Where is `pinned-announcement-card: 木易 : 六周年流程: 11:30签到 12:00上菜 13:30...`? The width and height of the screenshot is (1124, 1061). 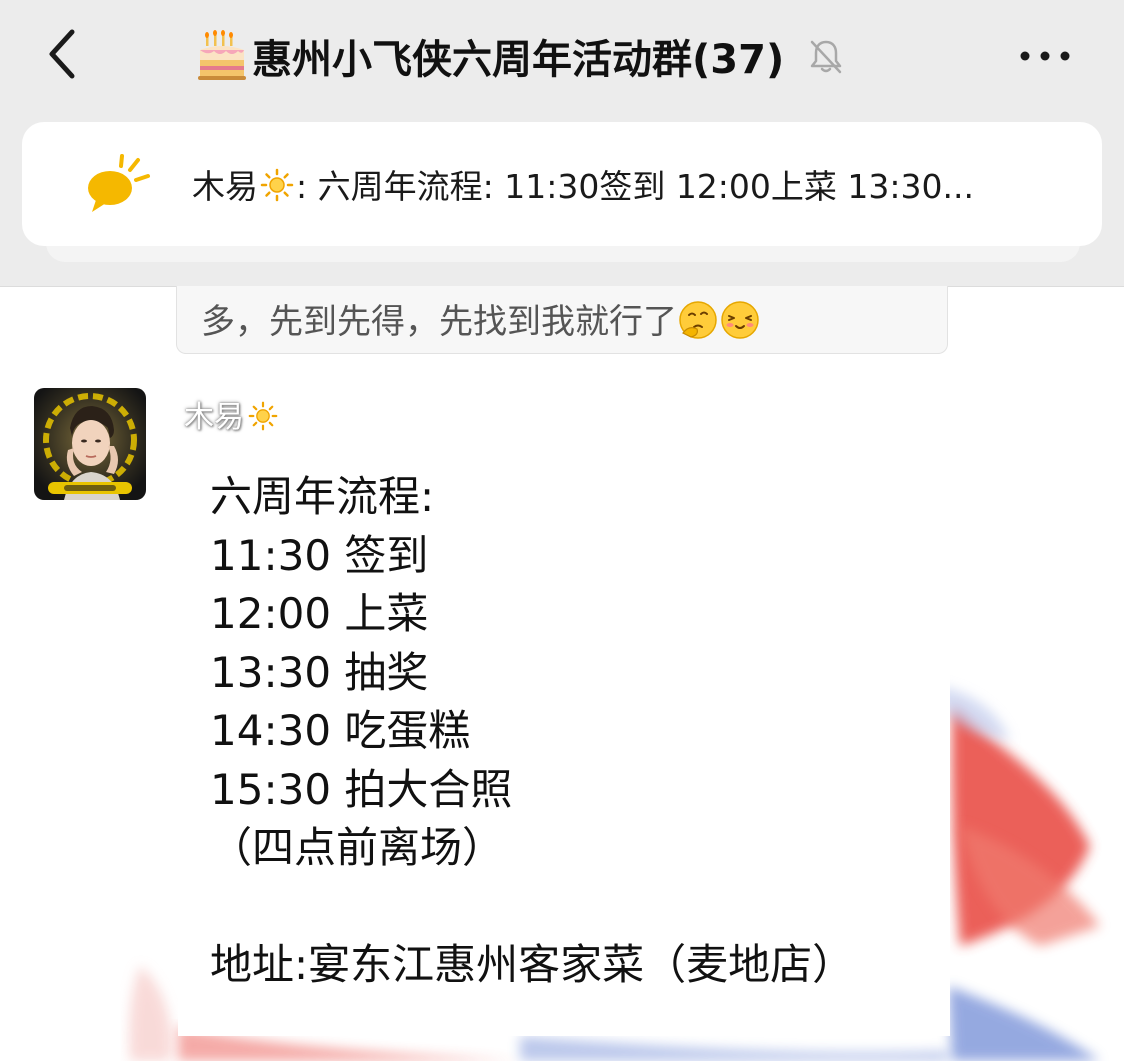 pinned-announcement-card: 木易 : 六周年流程: 11:30签到 12:00上菜 13:30... is located at coordinates (562, 184).